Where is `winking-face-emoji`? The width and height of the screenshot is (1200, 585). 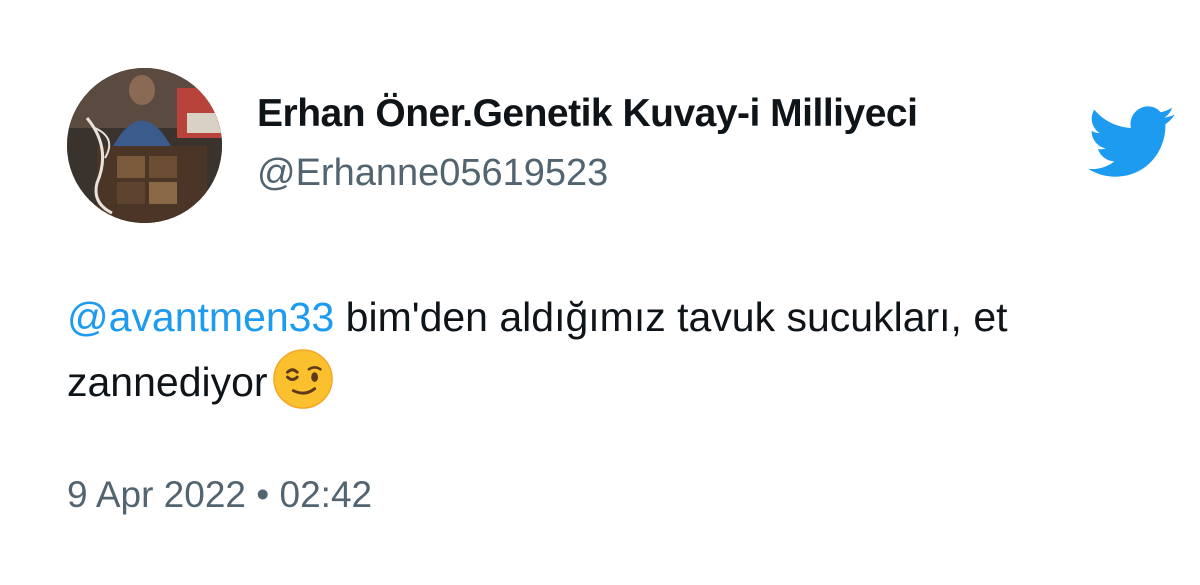 winking-face-emoji is located at coordinates (302, 379).